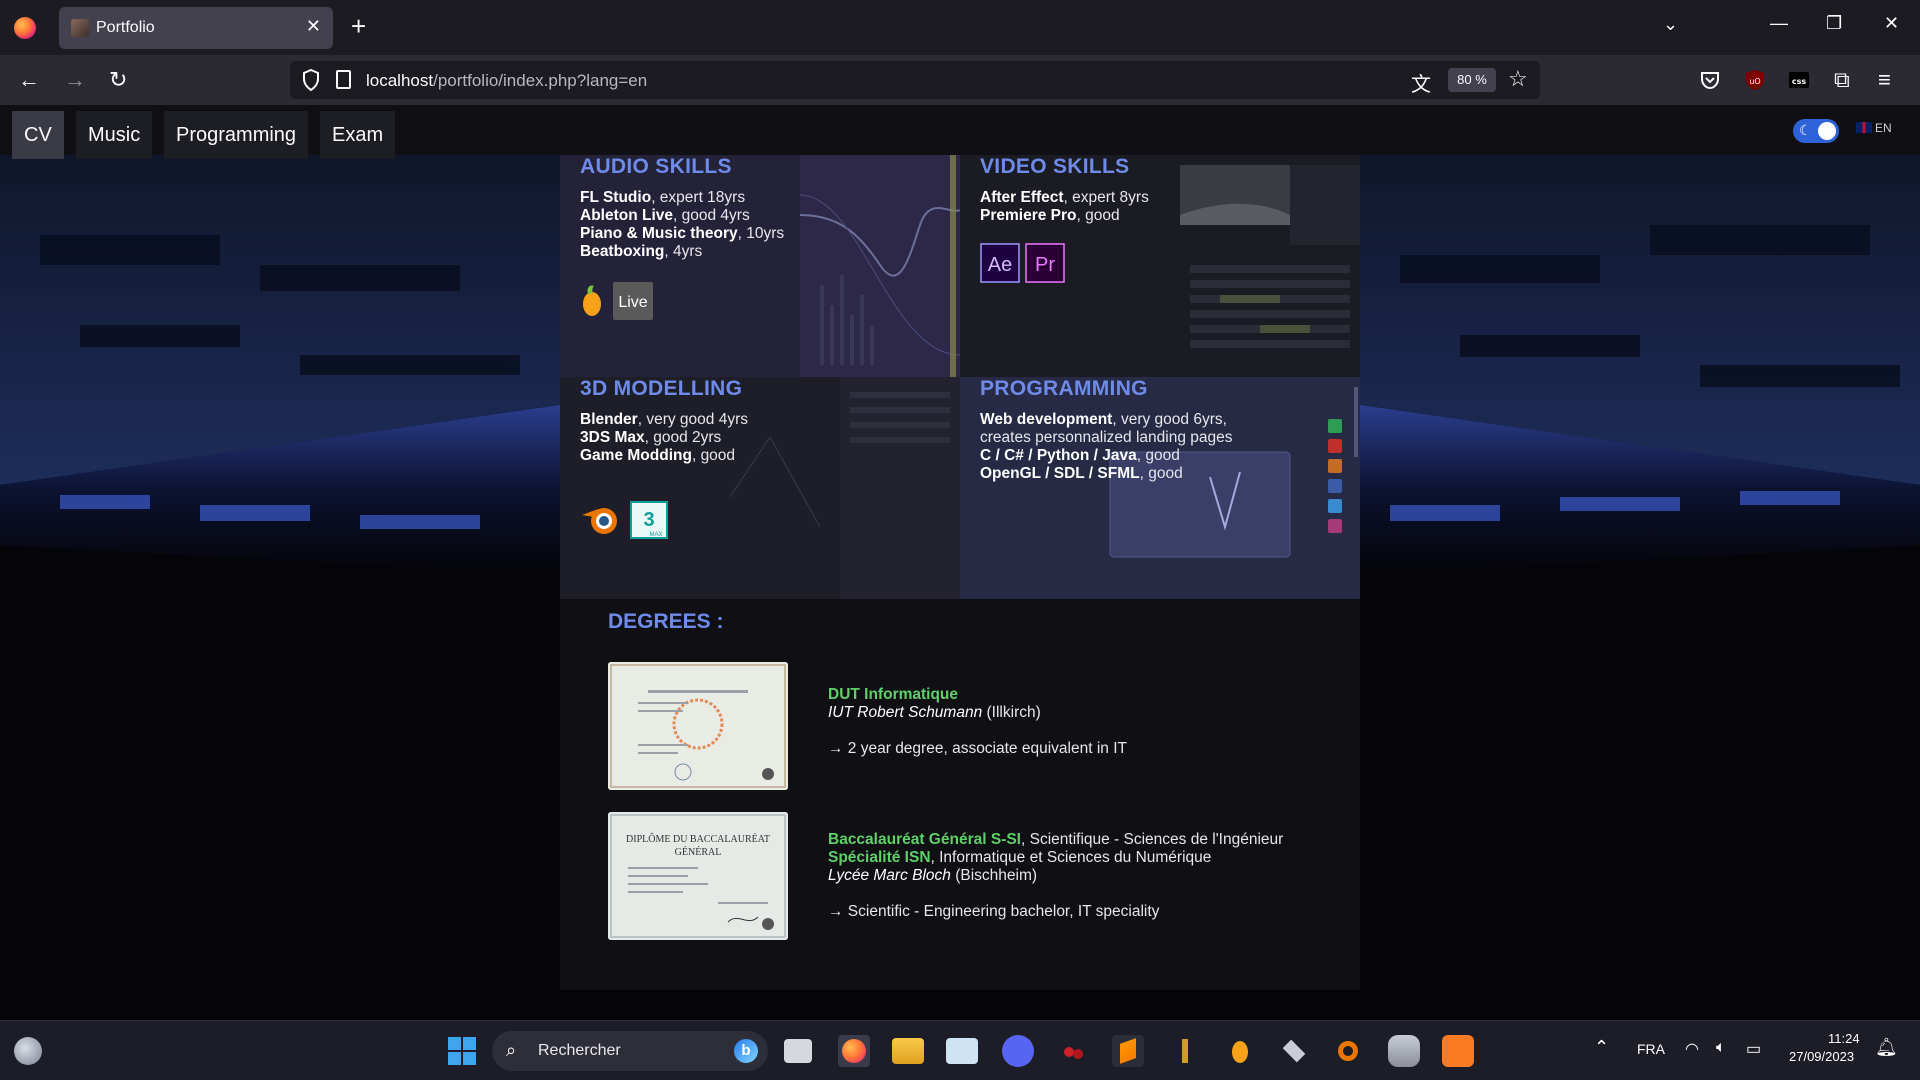  Describe the element at coordinates (1518, 79) in the screenshot. I see `bookmark-star-icon: ☆` at that location.